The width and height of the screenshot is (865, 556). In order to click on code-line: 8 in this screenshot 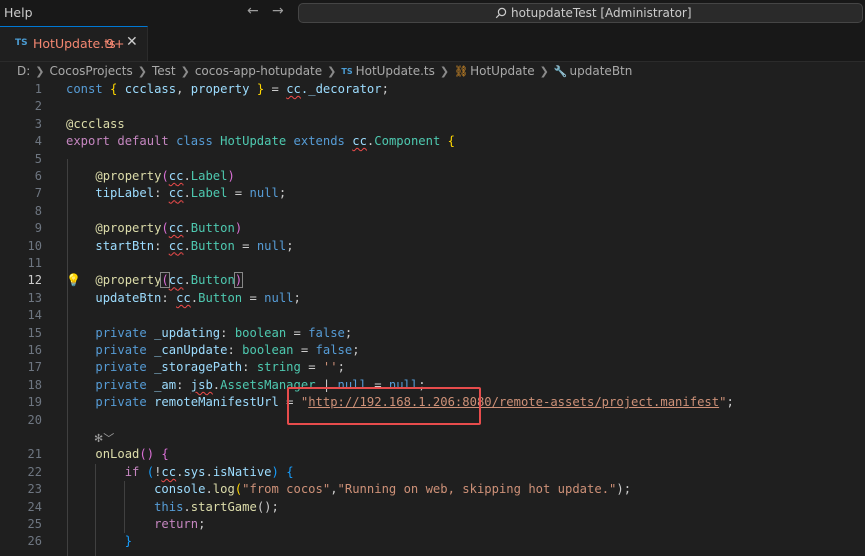, I will do `click(432, 211)`.